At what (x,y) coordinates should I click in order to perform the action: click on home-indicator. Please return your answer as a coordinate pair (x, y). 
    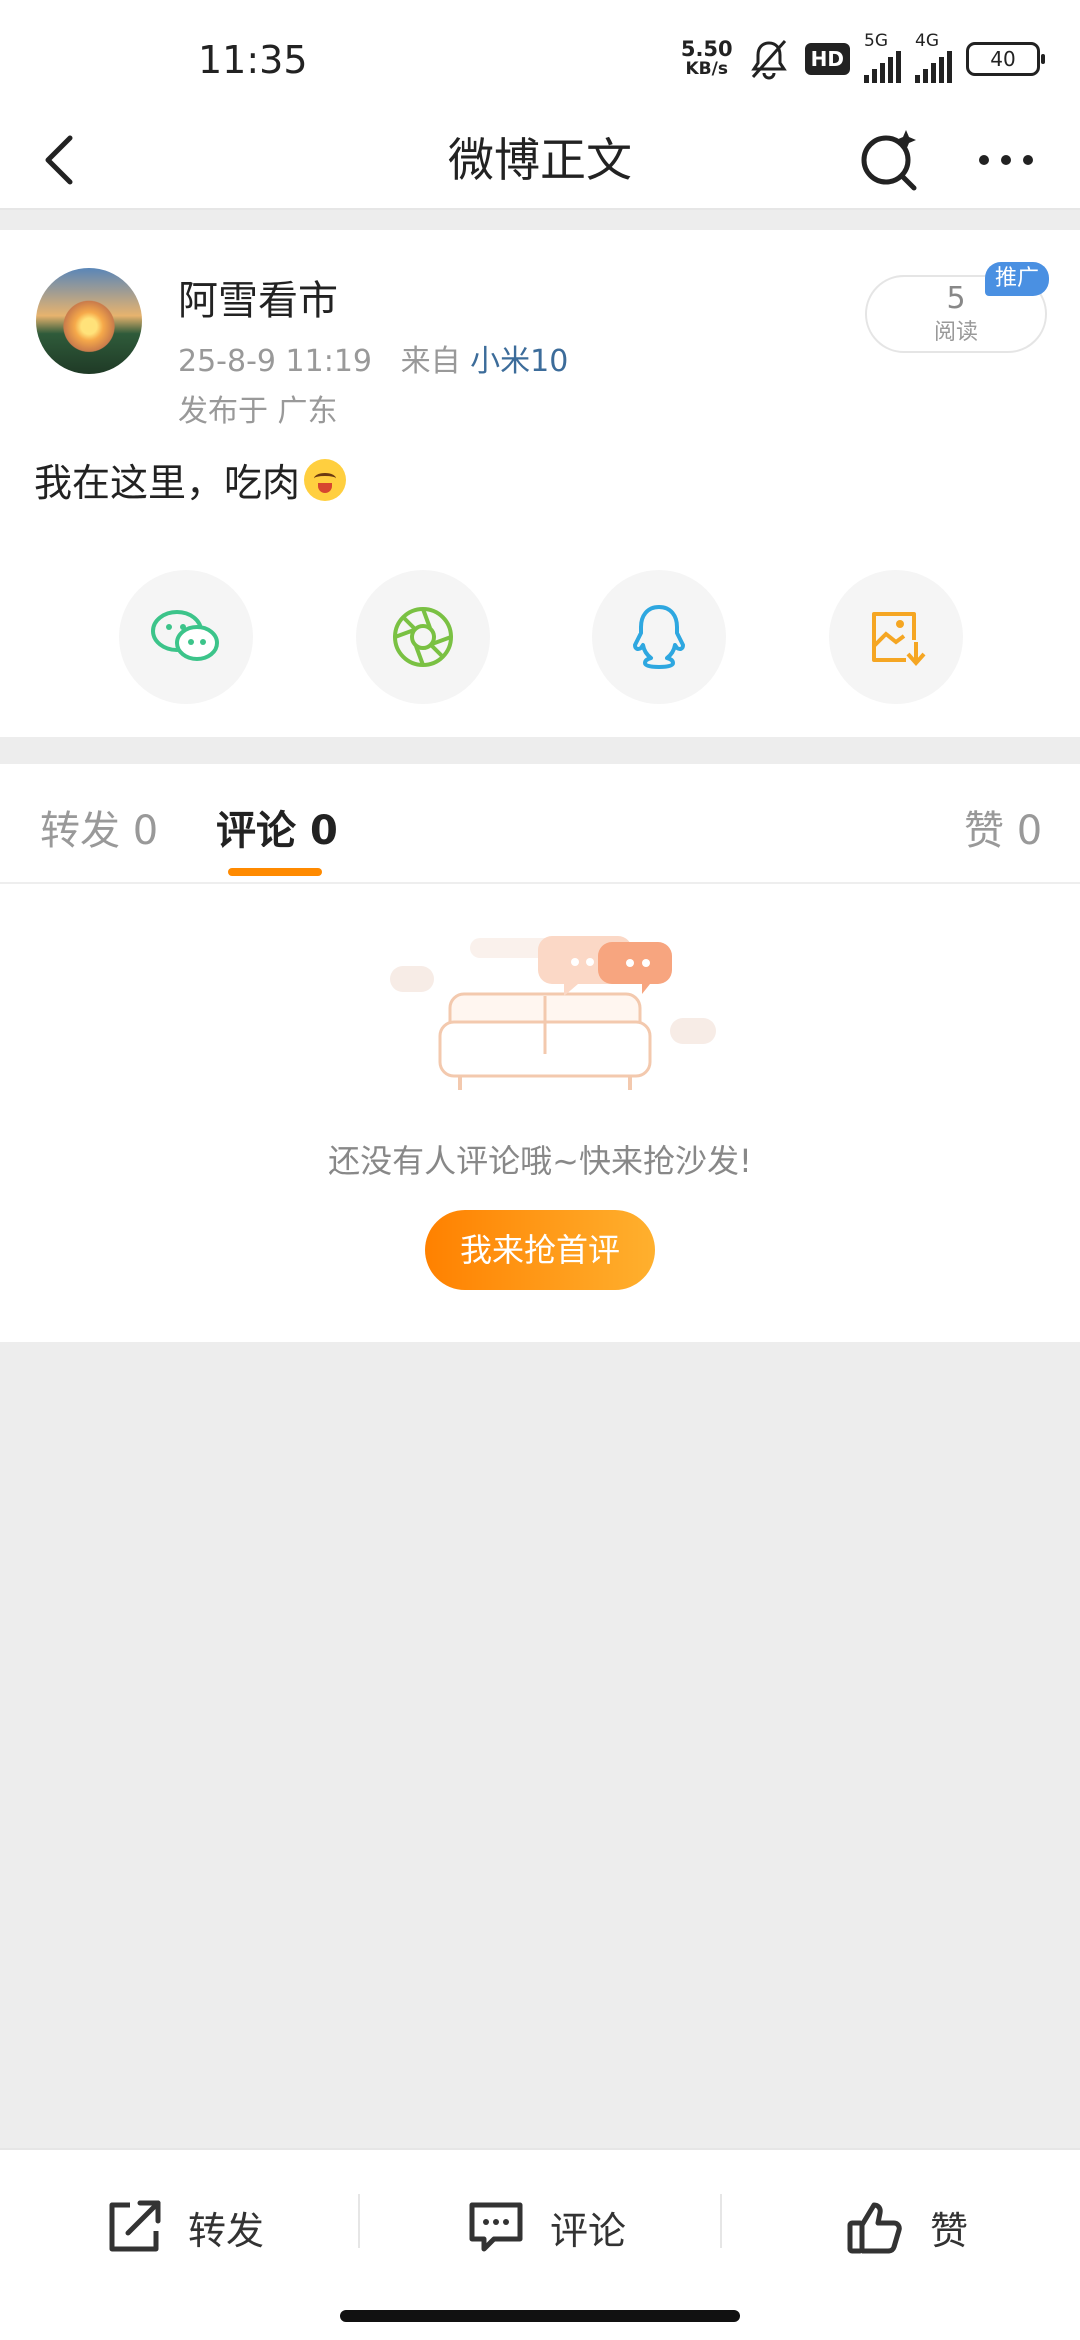
    Looking at the image, I should click on (540, 2316).